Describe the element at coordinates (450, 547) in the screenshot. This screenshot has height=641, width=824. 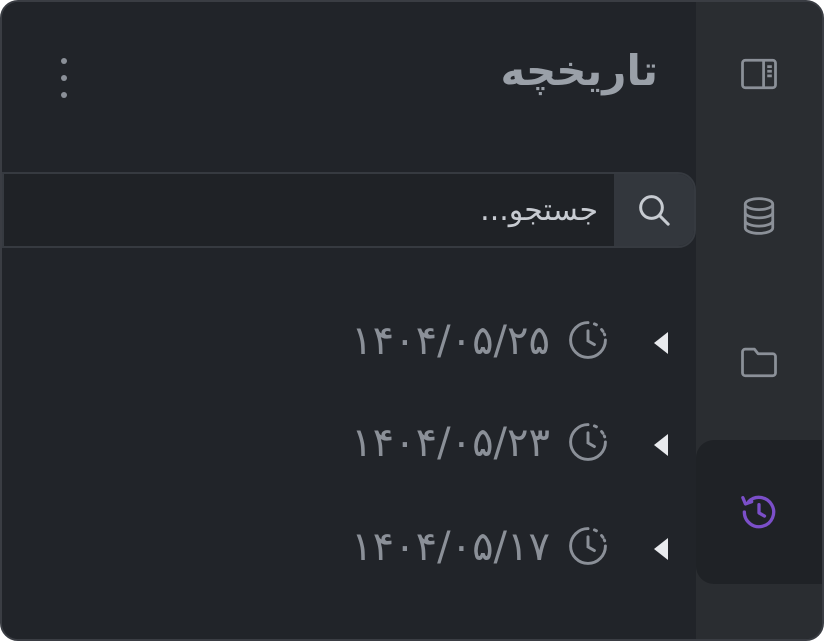
I see `history-item-label: ۱۴۰۴/۰۵/۱۷` at that location.